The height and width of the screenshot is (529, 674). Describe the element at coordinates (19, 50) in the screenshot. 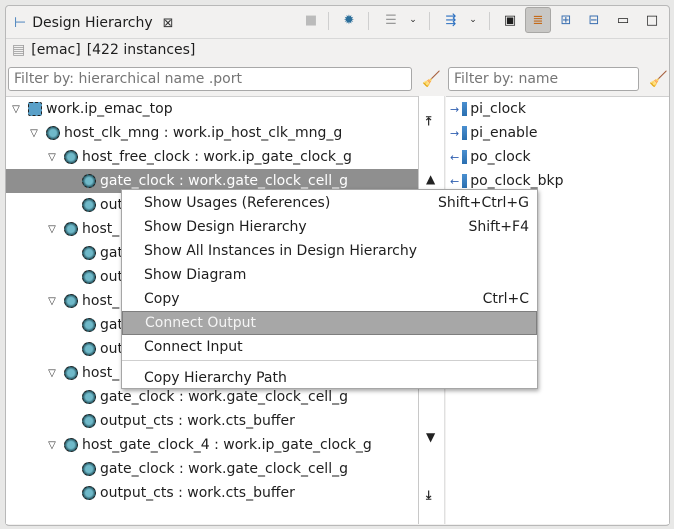

I see `document-icon: ▤` at that location.